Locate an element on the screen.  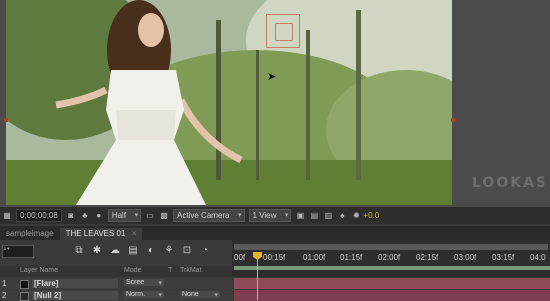
timeline-search-input: ⌕▾ is located at coordinates (18, 251).